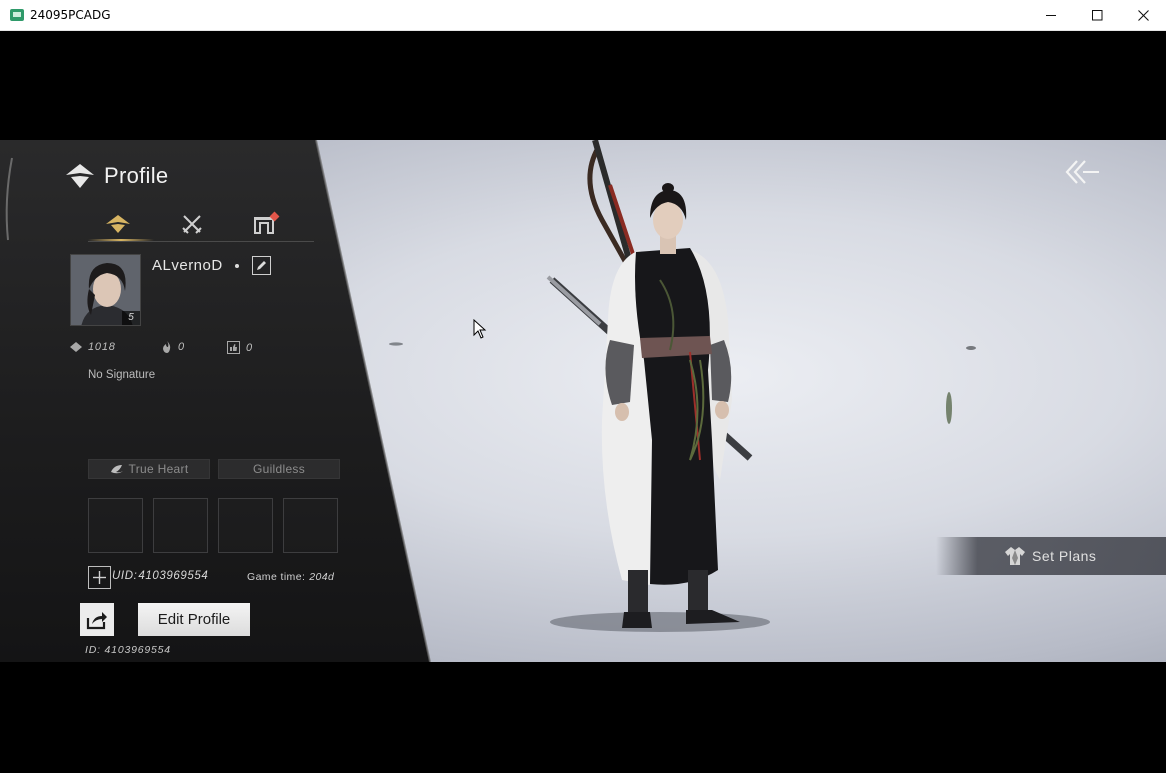 The height and width of the screenshot is (773, 1166). I want to click on app-icon, so click(17, 15).